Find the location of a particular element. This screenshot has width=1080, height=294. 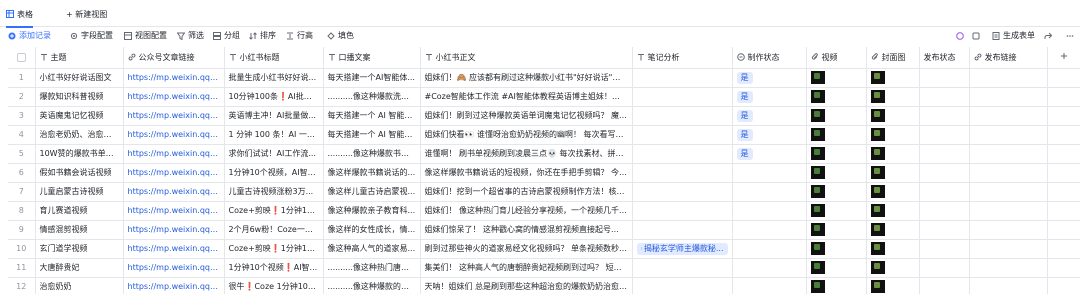

fill-color-button: 填色 is located at coordinates (340, 35).